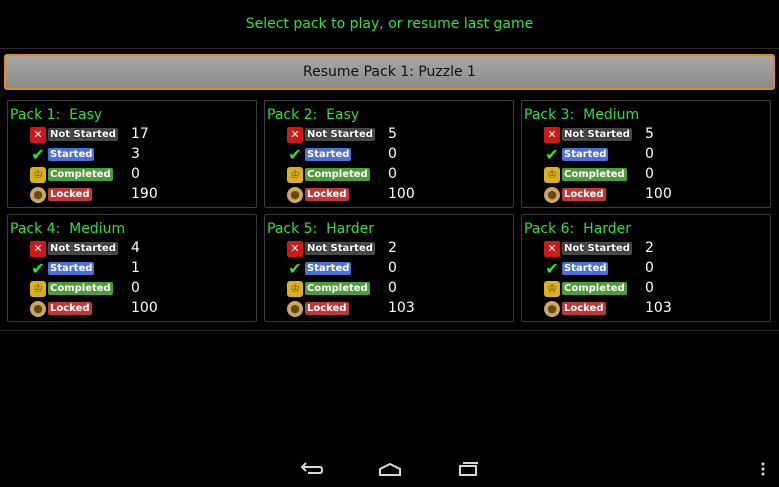 The image size is (779, 487). I want to click on recent-apps-icon, so click(468, 471).